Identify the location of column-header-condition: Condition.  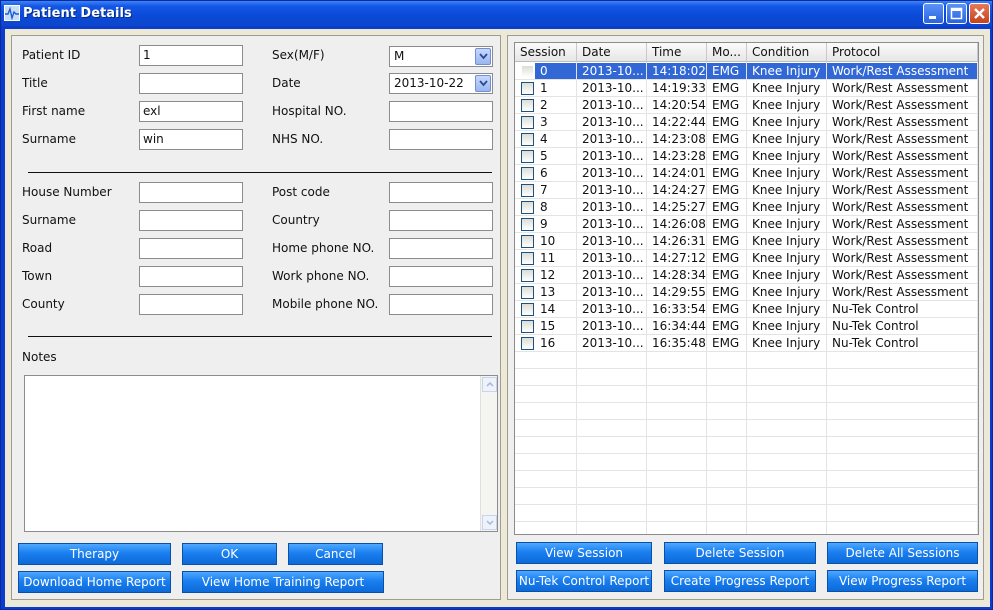
(787, 52).